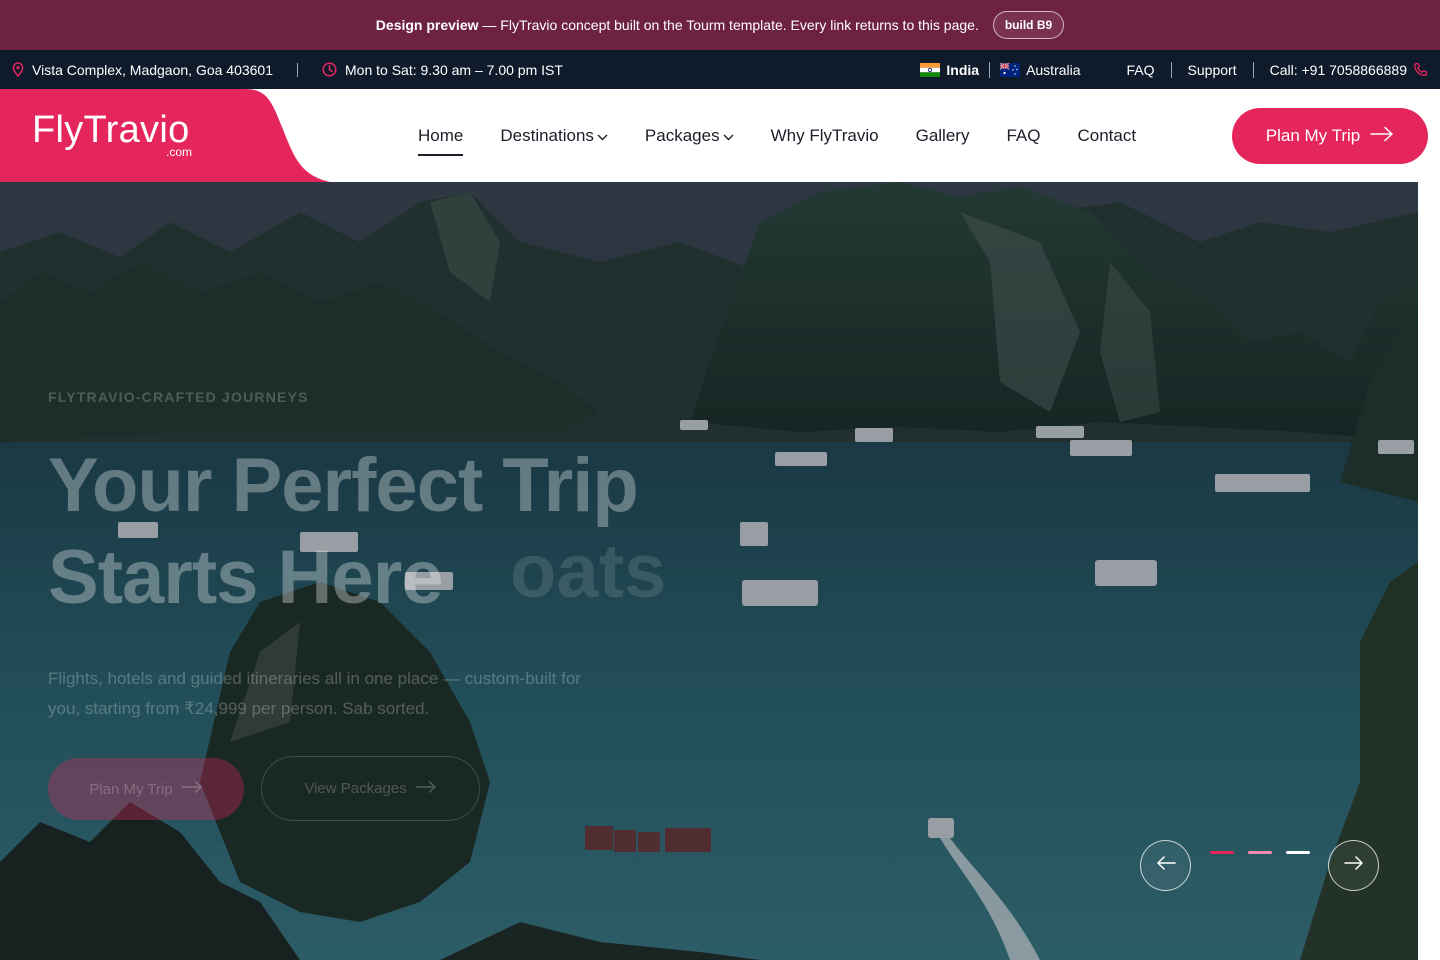 This screenshot has height=960, width=1440. I want to click on logo-subtext: .com, so click(179, 152).